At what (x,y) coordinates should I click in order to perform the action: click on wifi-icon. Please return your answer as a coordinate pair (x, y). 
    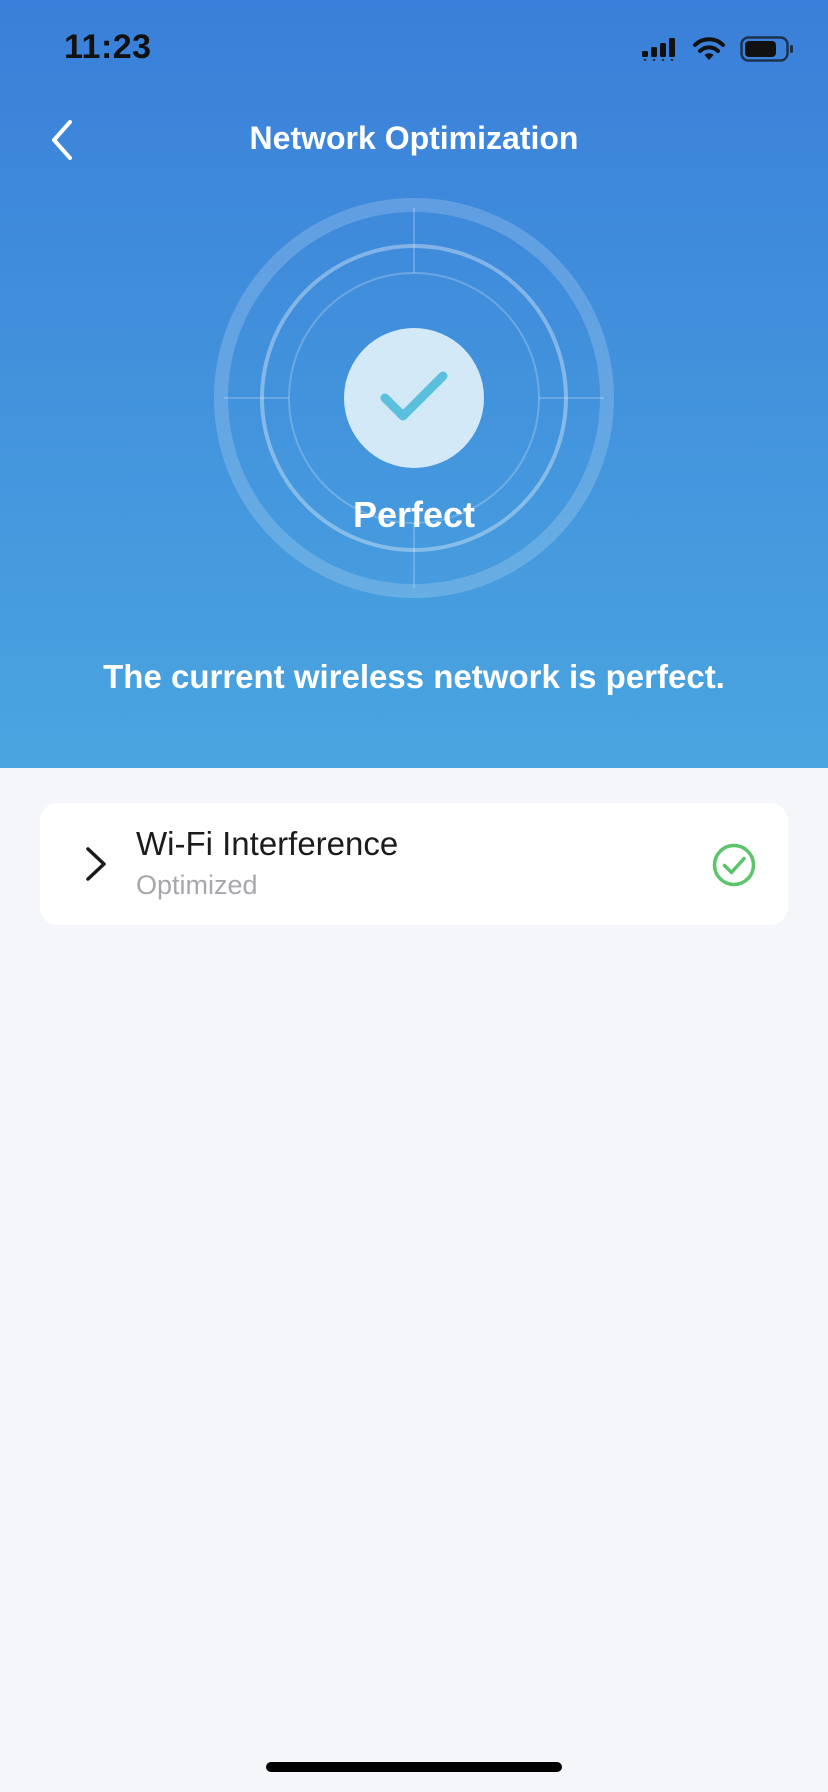
    Looking at the image, I should click on (709, 48).